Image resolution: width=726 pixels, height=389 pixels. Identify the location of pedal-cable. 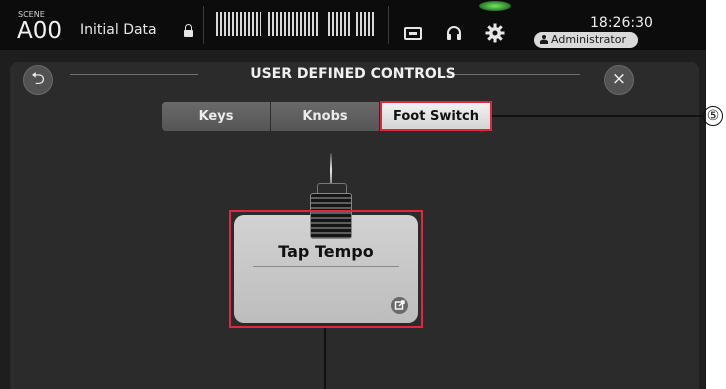
(331, 170).